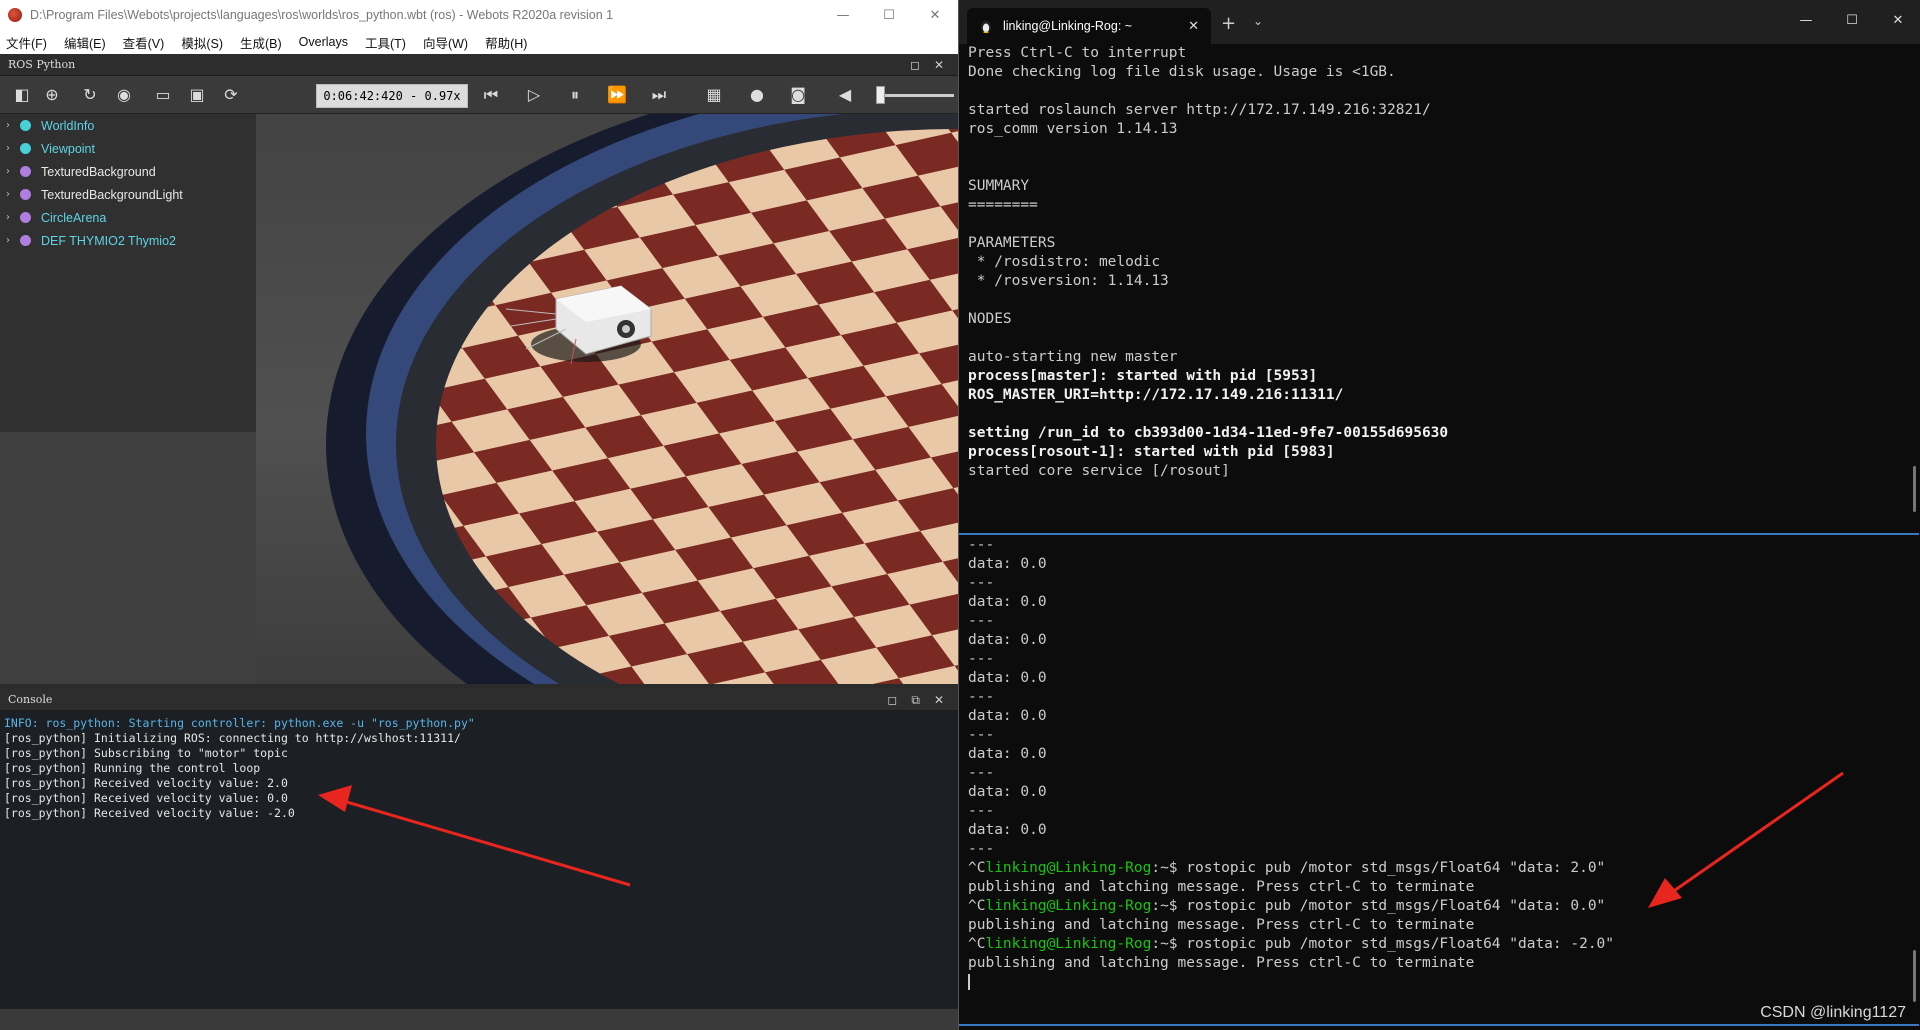  What do you see at coordinates (128, 217) in the screenshot?
I see `scene-tree-node: › CircleArena` at bounding box center [128, 217].